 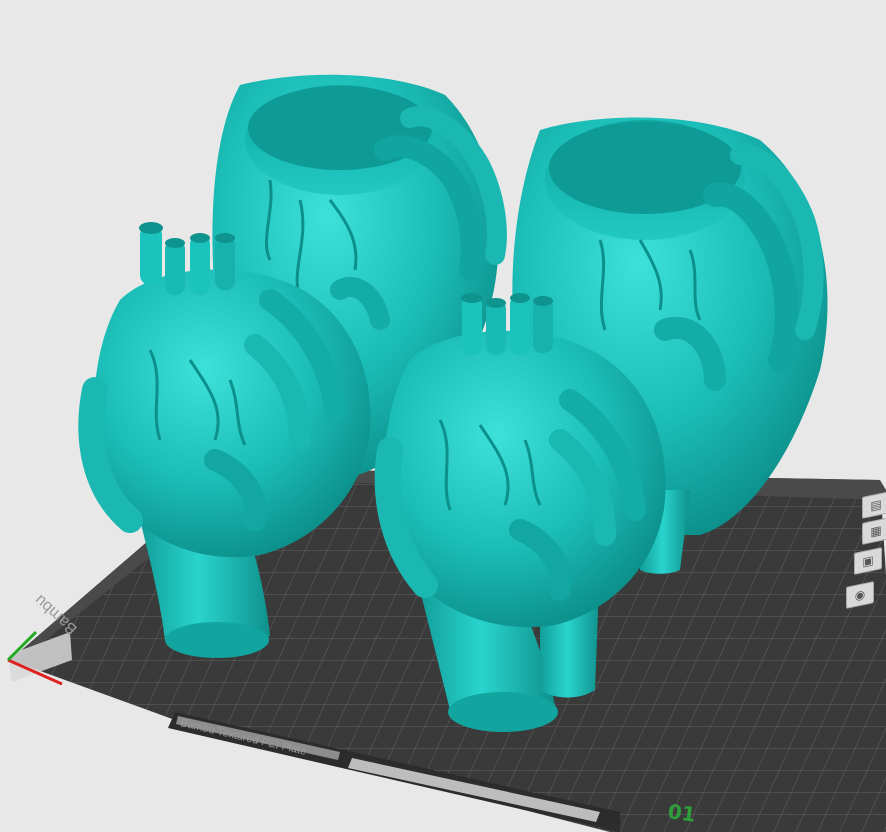 I want to click on arrange-icon: ▦, so click(x=874, y=531).